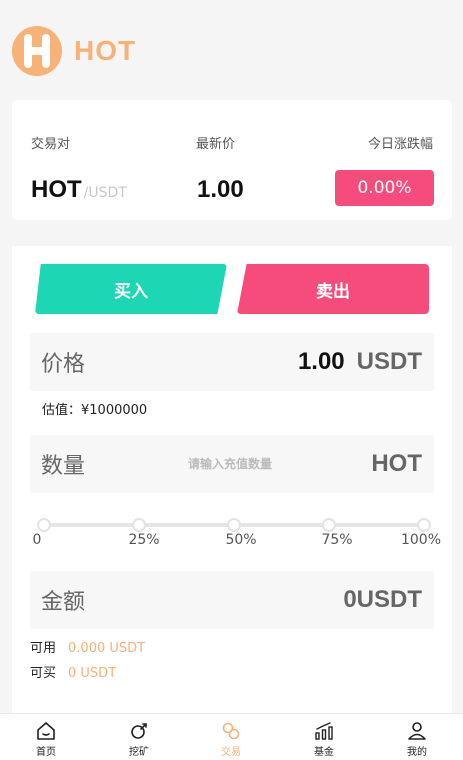  I want to click on slider-mark-label: 100%, so click(421, 540).